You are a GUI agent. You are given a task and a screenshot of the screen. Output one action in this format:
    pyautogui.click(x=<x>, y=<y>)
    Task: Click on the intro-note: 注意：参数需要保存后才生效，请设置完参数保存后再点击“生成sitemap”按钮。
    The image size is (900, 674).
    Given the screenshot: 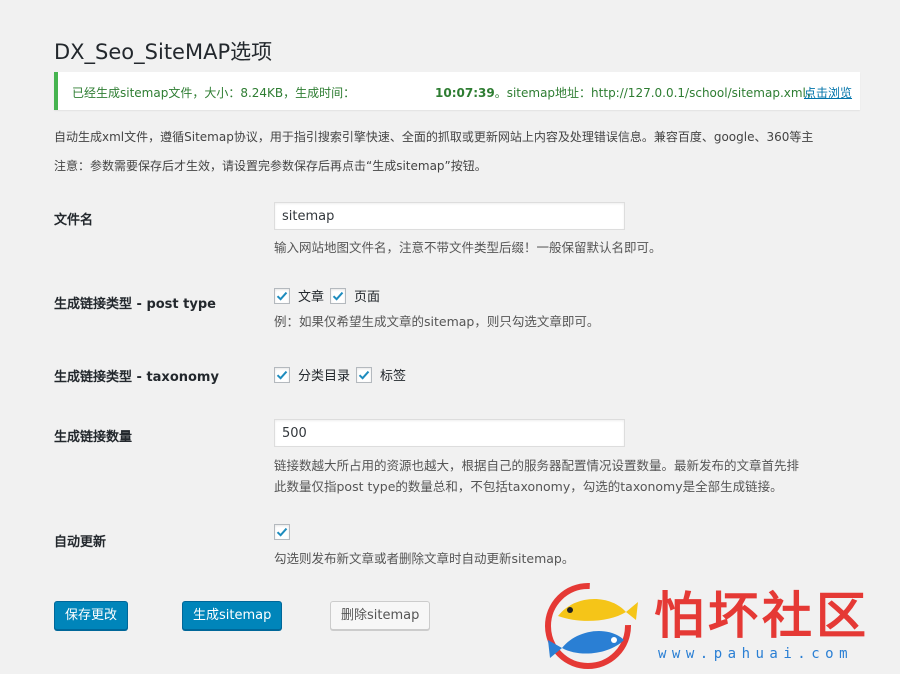 What is the action you would take?
    pyautogui.click(x=270, y=166)
    